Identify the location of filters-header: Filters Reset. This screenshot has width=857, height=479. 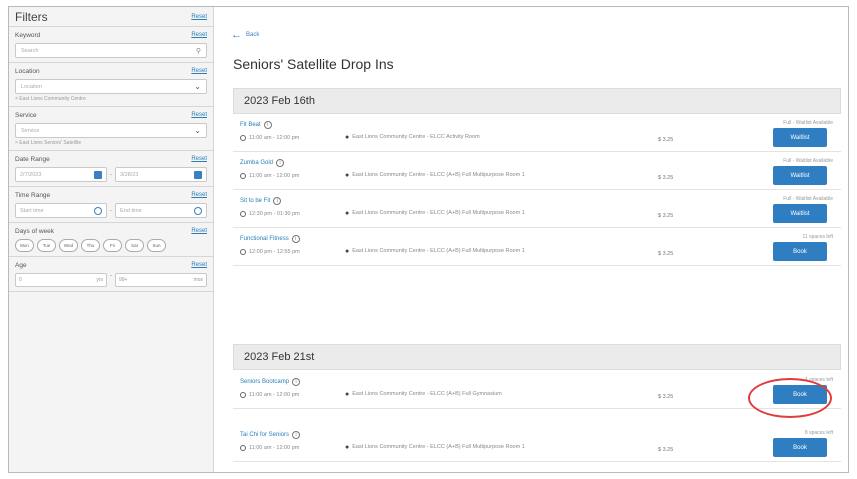
(111, 17).